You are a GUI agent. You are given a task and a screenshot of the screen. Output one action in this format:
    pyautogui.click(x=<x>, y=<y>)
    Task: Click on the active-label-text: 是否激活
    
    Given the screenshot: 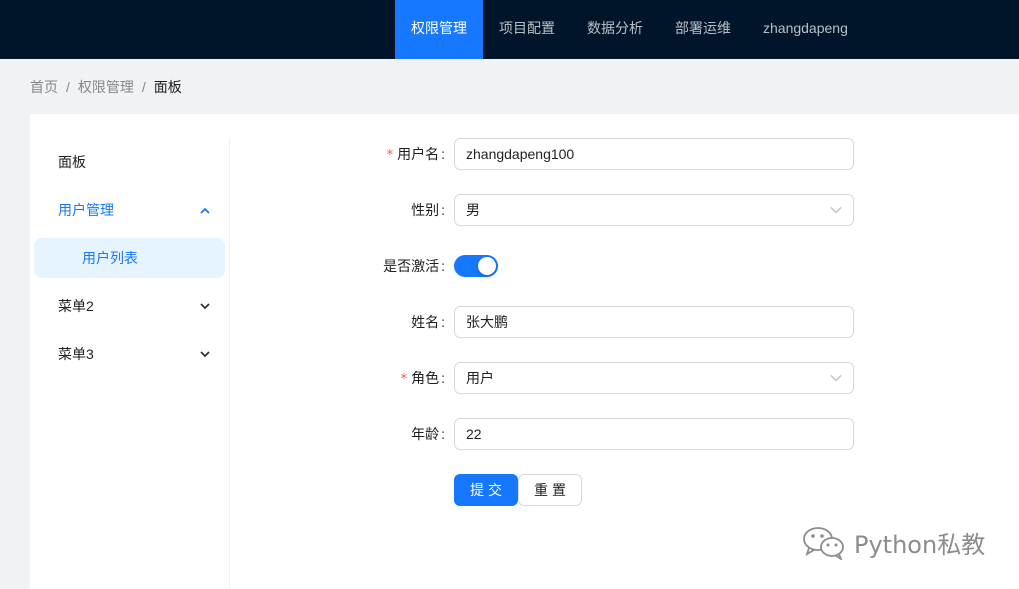 What is the action you would take?
    pyautogui.click(x=411, y=266)
    